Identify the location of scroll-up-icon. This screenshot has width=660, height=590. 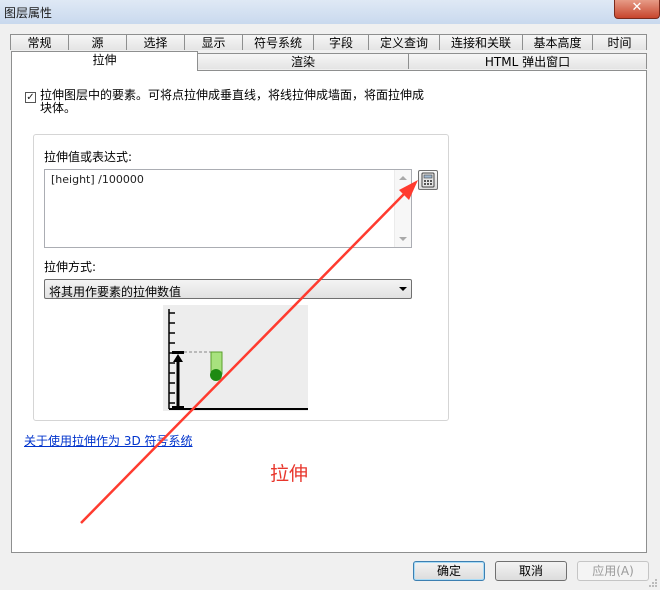
(403, 178).